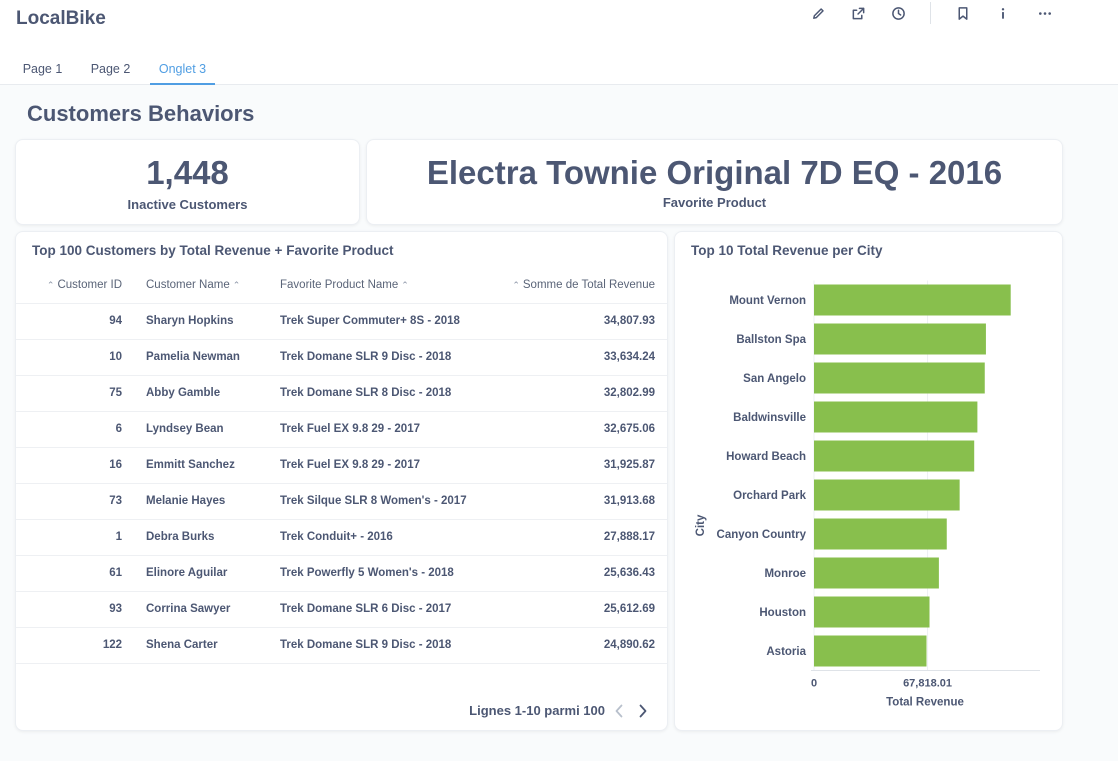  Describe the element at coordinates (818, 13) in the screenshot. I see `edit-icon` at that location.